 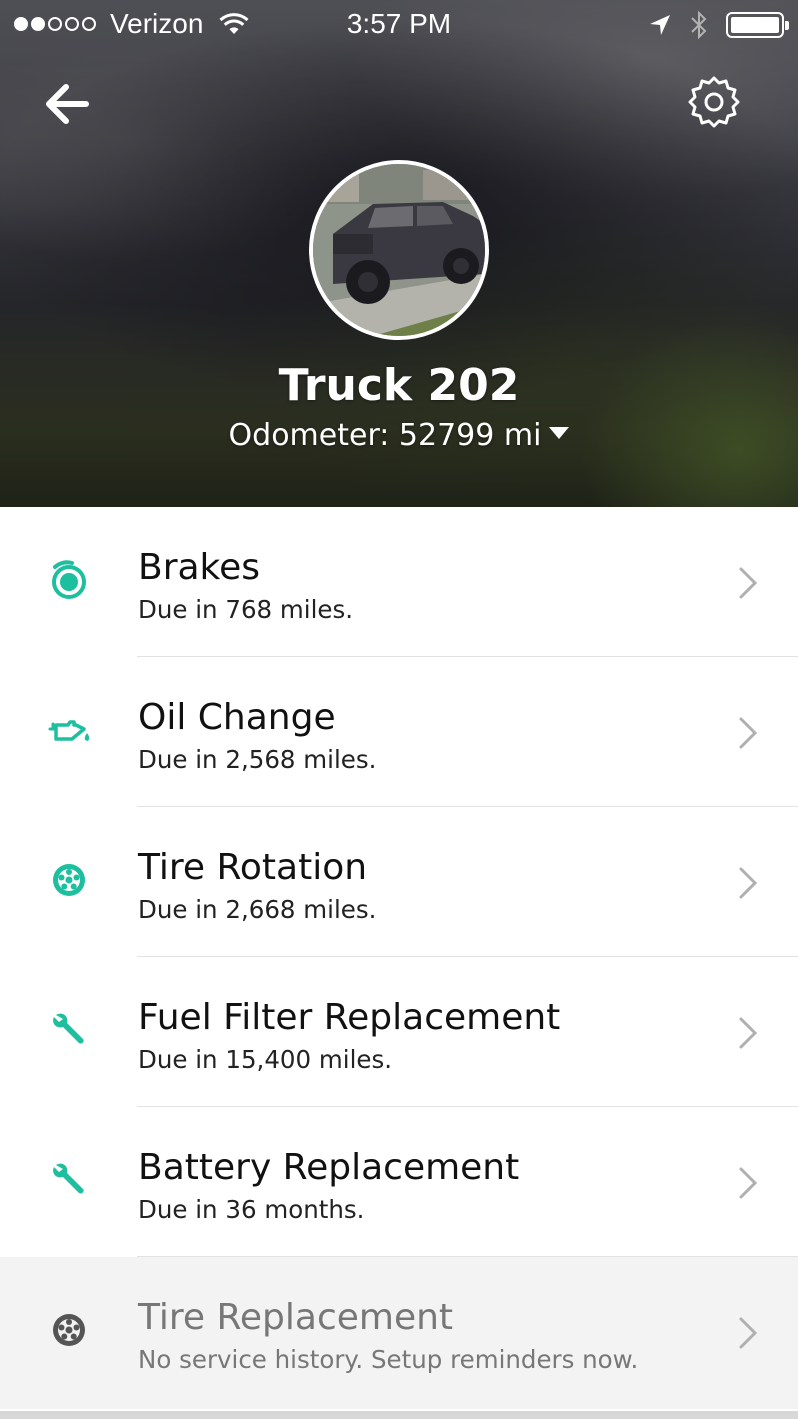 What do you see at coordinates (257, 759) in the screenshot?
I see `service-due: Due in 2,568 miles.` at bounding box center [257, 759].